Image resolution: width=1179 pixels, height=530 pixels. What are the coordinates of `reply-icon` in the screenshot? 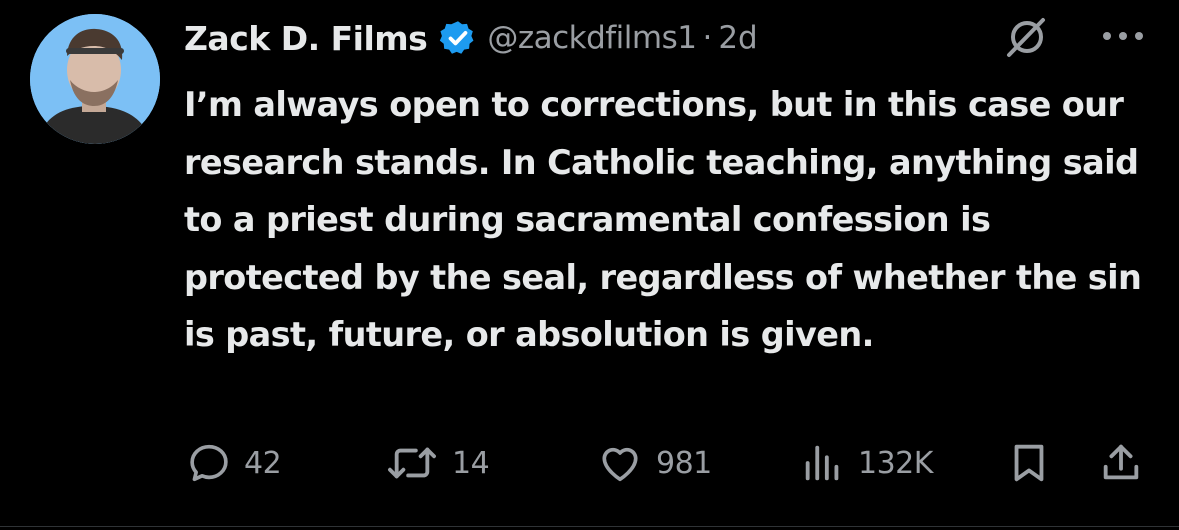 It's located at (209, 463).